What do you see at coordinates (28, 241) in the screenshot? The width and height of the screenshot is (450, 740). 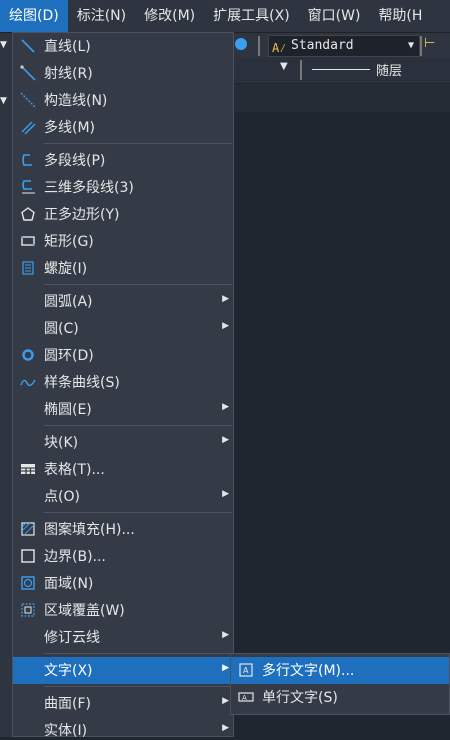 I see `rectangle-icon` at bounding box center [28, 241].